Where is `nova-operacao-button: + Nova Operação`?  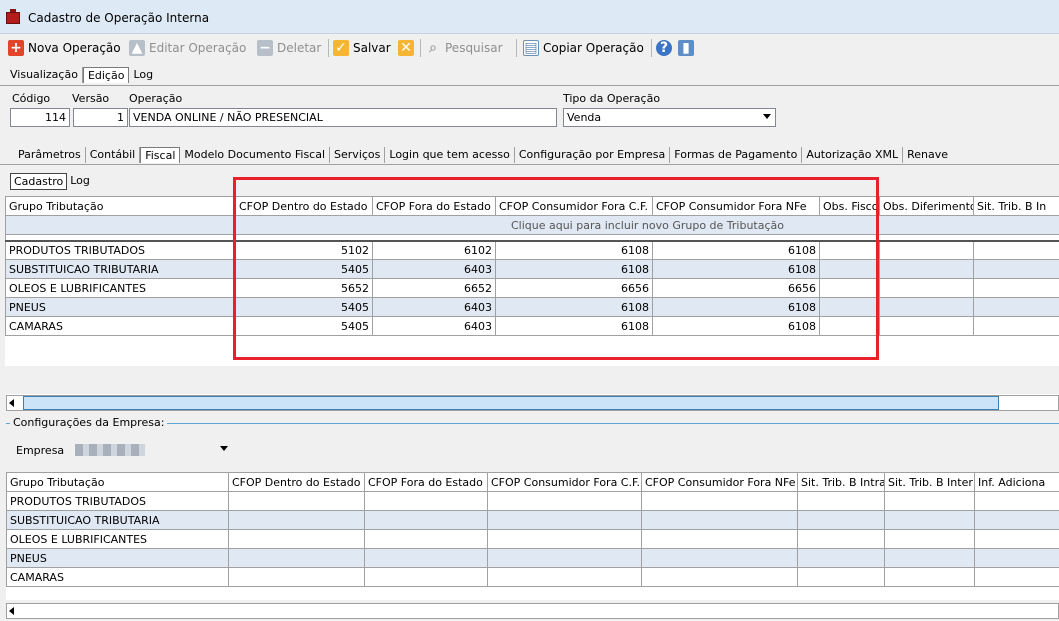
nova-operacao-button: + Nova Operação is located at coordinates (64, 48).